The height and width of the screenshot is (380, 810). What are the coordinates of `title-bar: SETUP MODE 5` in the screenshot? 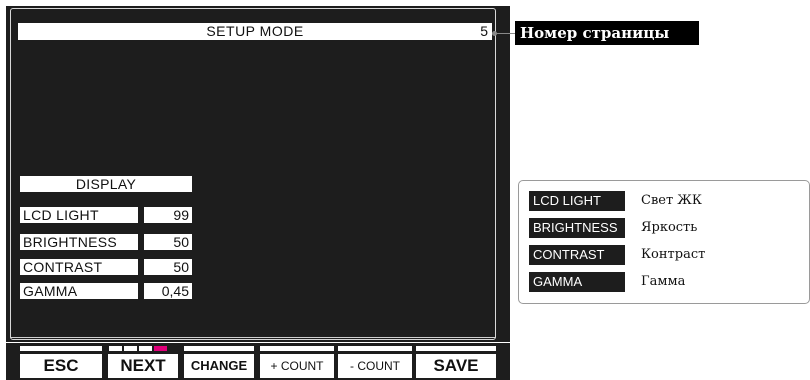 It's located at (255, 31).